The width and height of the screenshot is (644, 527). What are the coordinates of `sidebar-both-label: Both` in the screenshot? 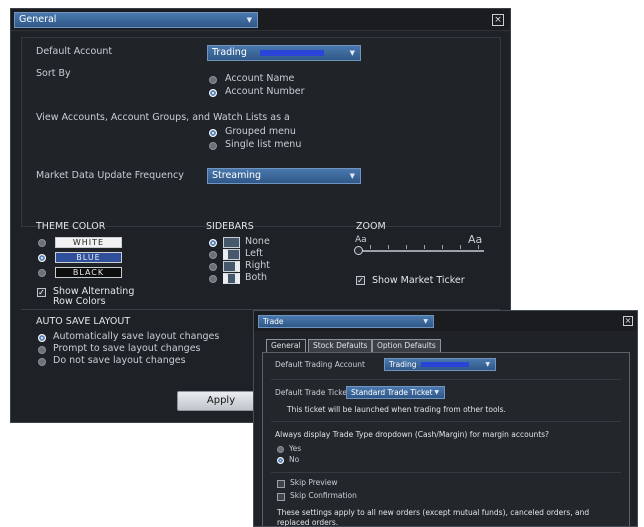 It's located at (256, 277).